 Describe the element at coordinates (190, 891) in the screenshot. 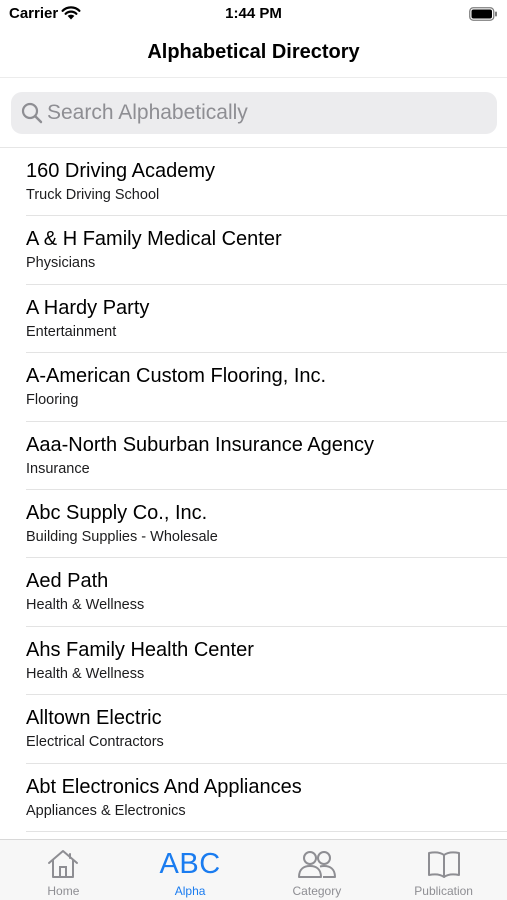

I see `tab-alpha-label: Alpha` at that location.